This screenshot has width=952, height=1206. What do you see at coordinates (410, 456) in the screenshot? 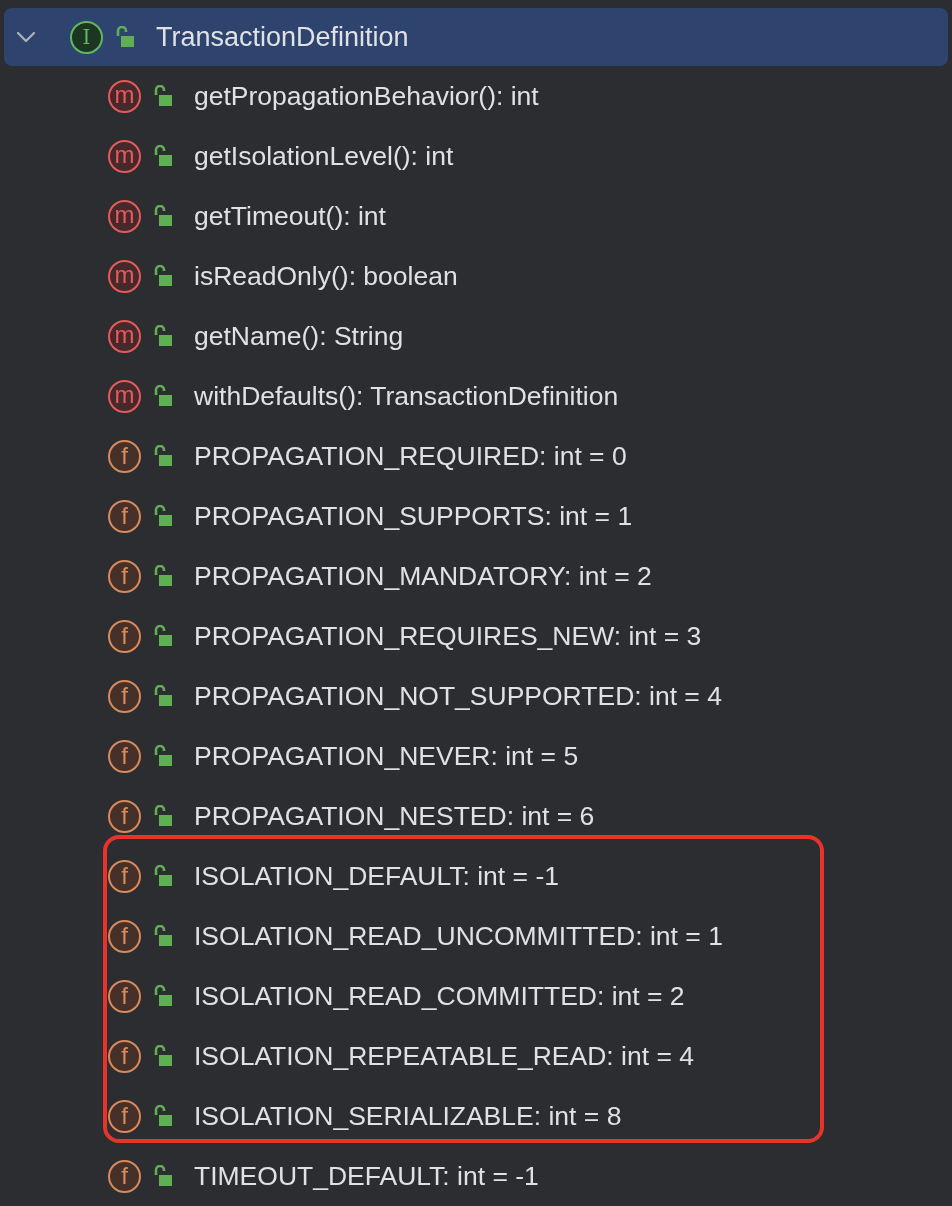
I see `node-label: PROPAGATION_REQUIRED: int = 0` at bounding box center [410, 456].